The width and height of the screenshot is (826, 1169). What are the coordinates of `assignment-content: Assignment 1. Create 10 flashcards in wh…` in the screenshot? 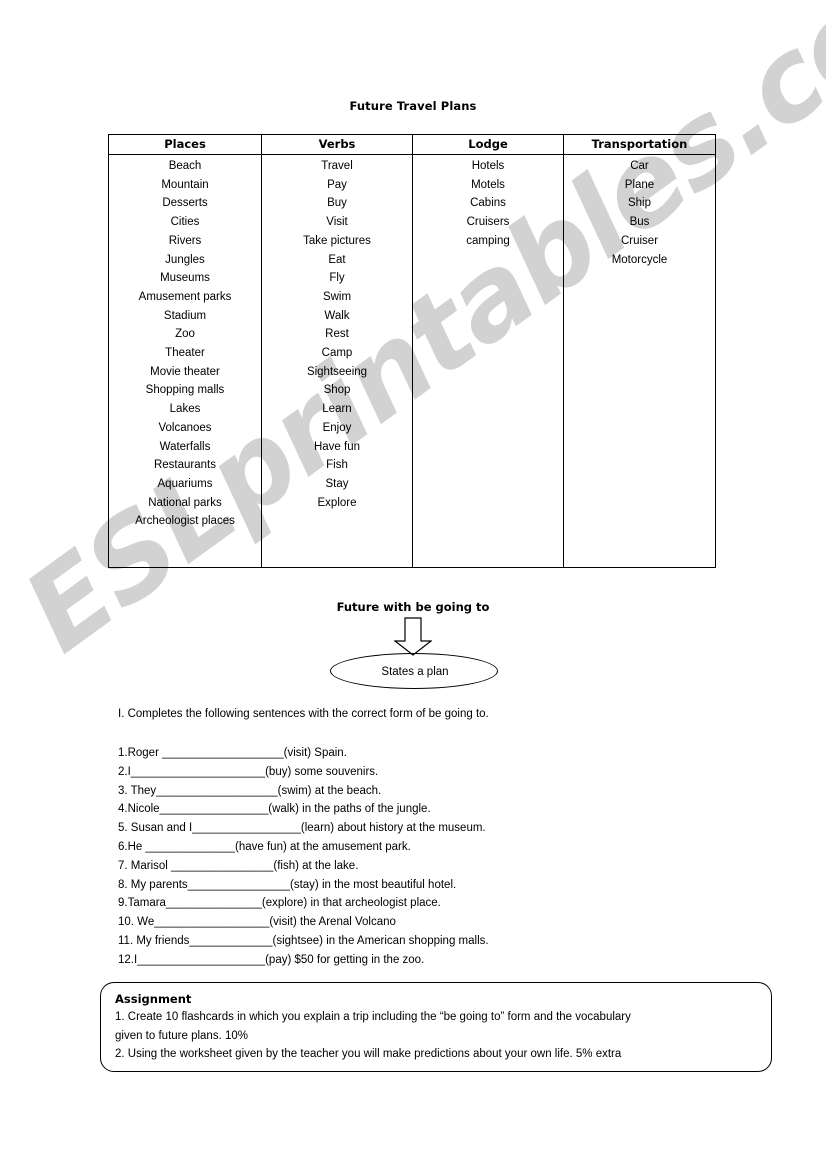 It's located at (436, 1023).